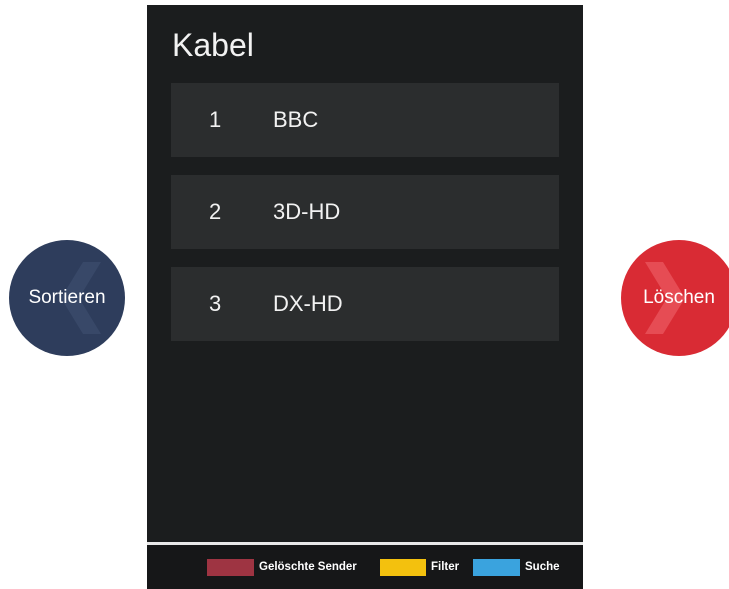 The width and height of the screenshot is (729, 589). Describe the element at coordinates (215, 303) in the screenshot. I see `channel-number: 3` at that location.